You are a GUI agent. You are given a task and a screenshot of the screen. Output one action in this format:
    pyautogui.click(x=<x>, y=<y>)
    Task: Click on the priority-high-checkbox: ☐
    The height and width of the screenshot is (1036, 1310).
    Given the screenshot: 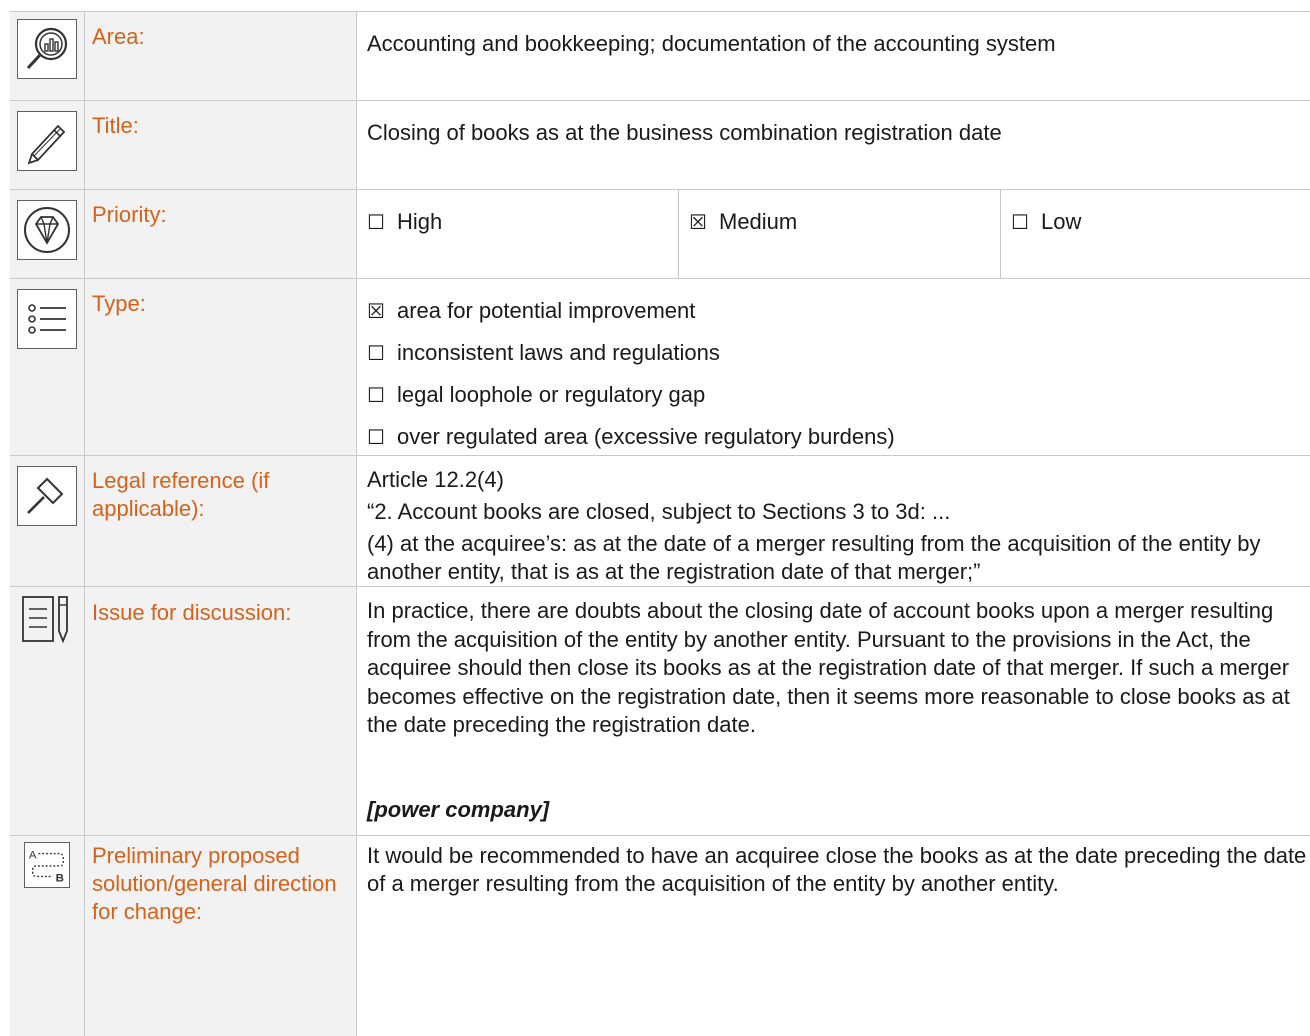 What is the action you would take?
    pyautogui.click(x=382, y=223)
    